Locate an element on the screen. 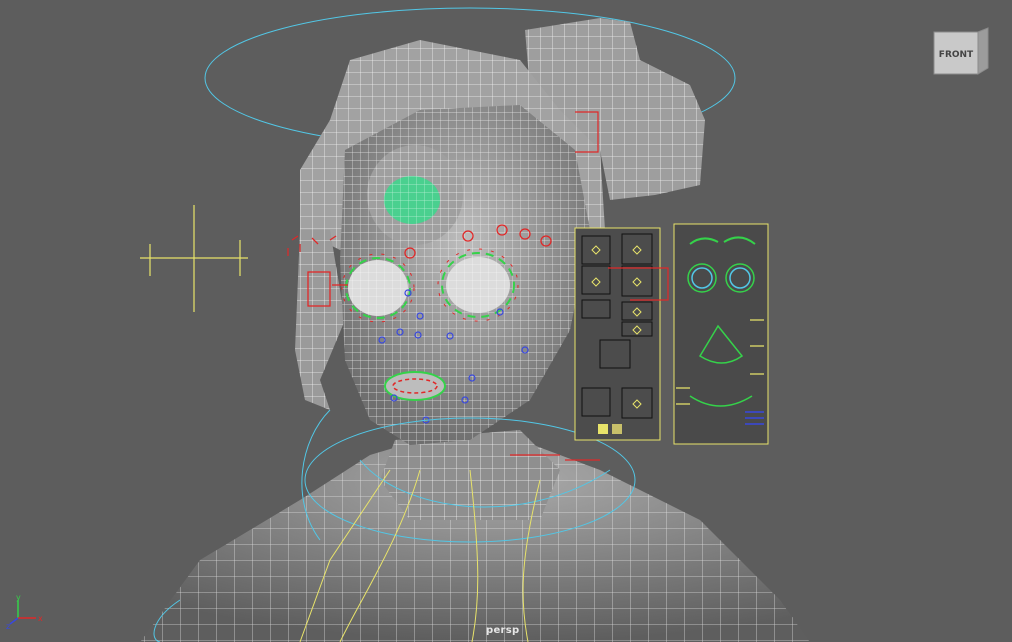 The width and height of the screenshot is (1012, 642). mouth-controls is located at coordinates (415, 386).